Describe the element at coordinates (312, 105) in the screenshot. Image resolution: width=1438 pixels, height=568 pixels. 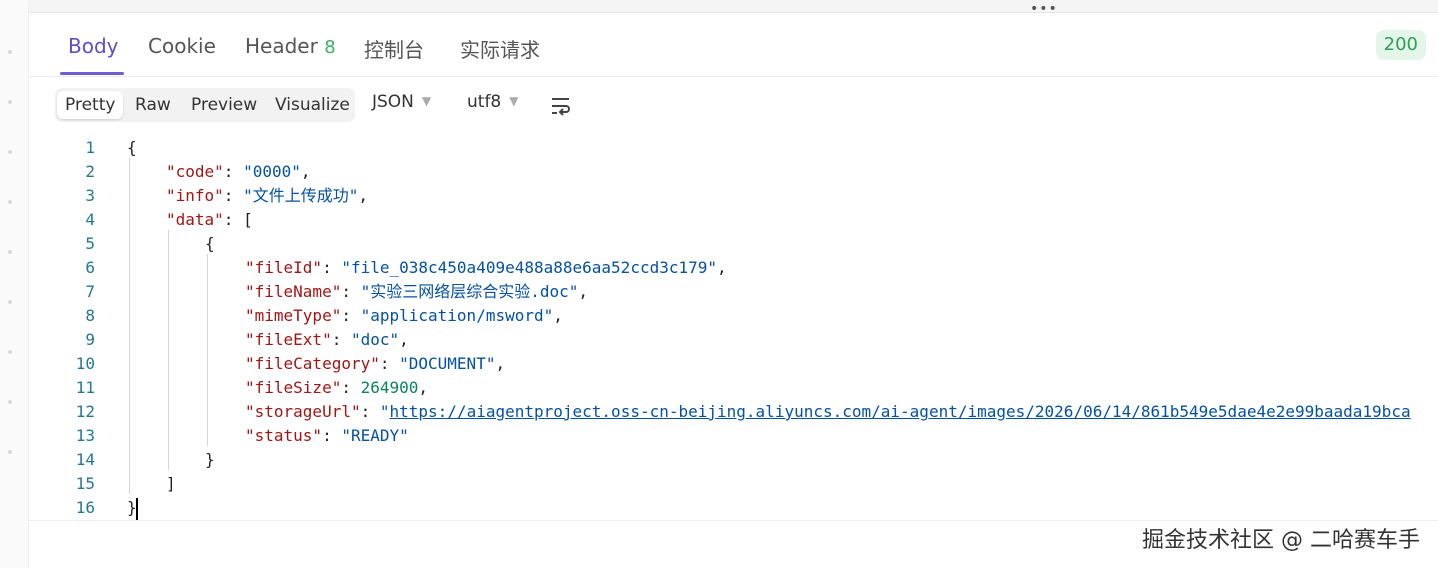
I see `view-mode-visualize: Visualize` at that location.